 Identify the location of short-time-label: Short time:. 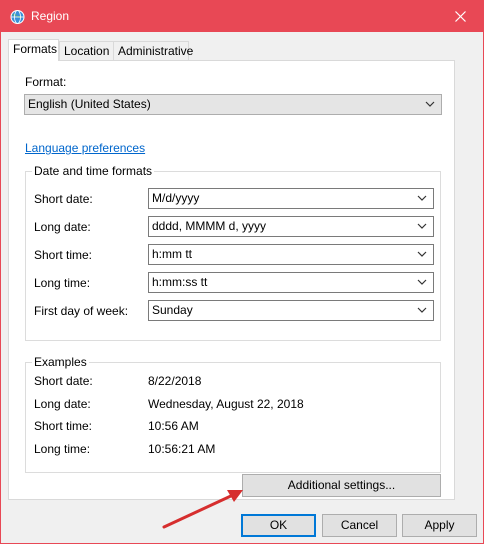
(63, 255).